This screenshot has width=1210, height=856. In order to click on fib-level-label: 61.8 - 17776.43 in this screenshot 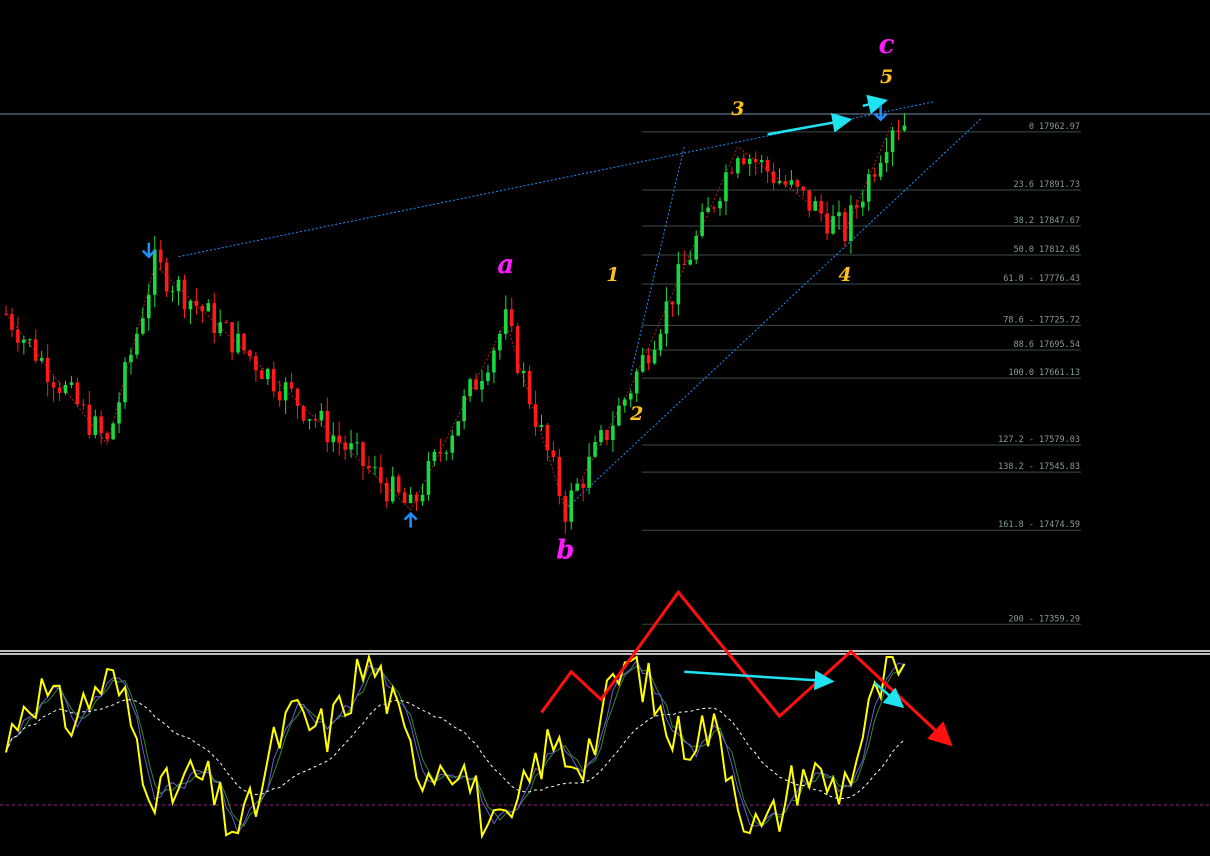, I will do `click(1041, 279)`.